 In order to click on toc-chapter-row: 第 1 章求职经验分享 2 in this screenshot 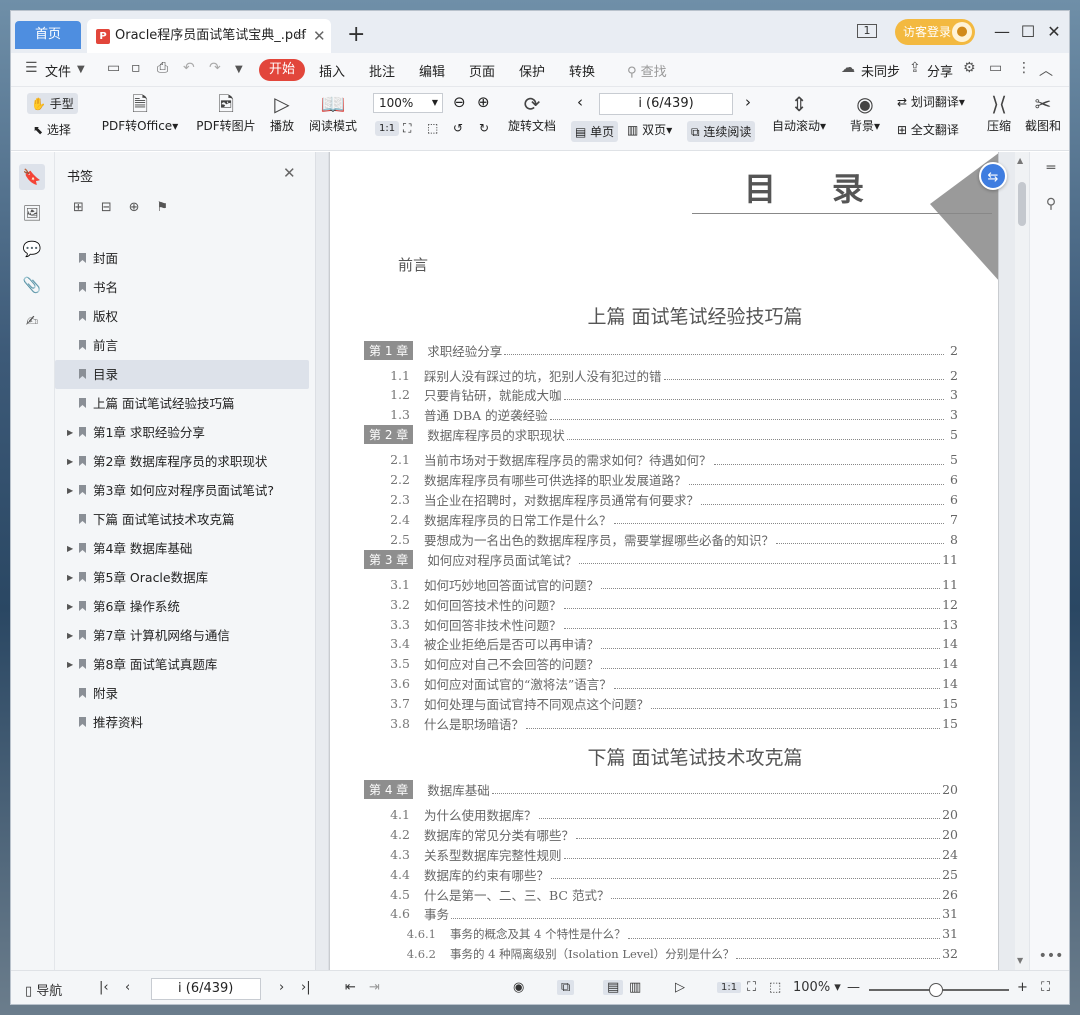, I will do `click(661, 350)`.